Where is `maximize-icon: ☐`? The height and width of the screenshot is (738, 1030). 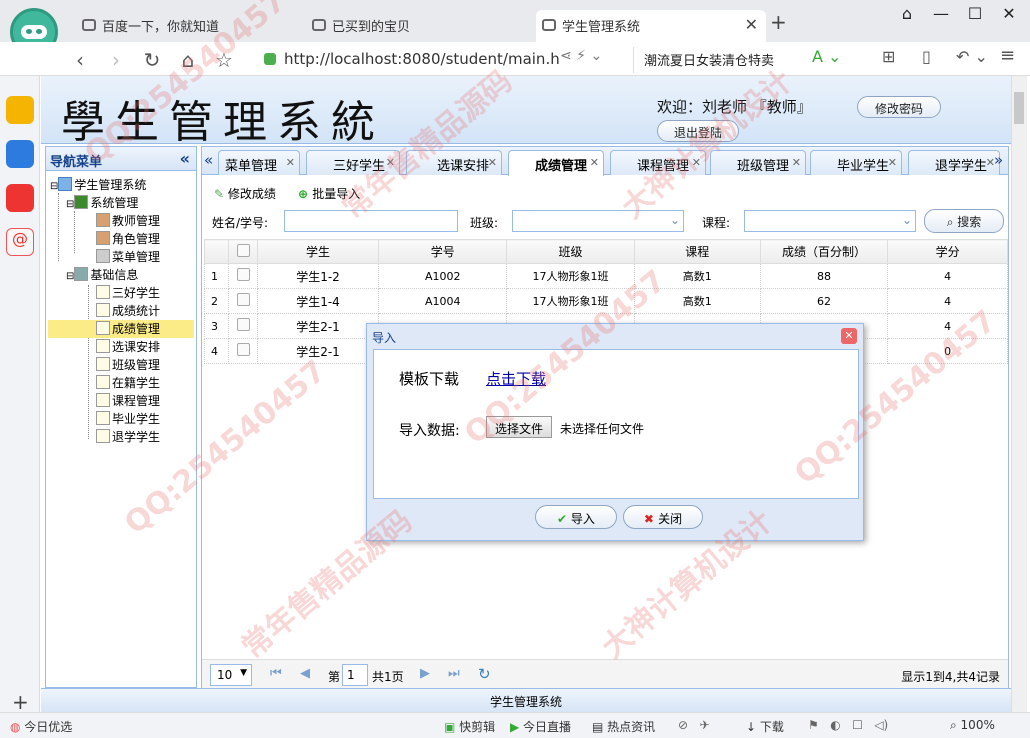
maximize-icon: ☐ is located at coordinates (975, 13).